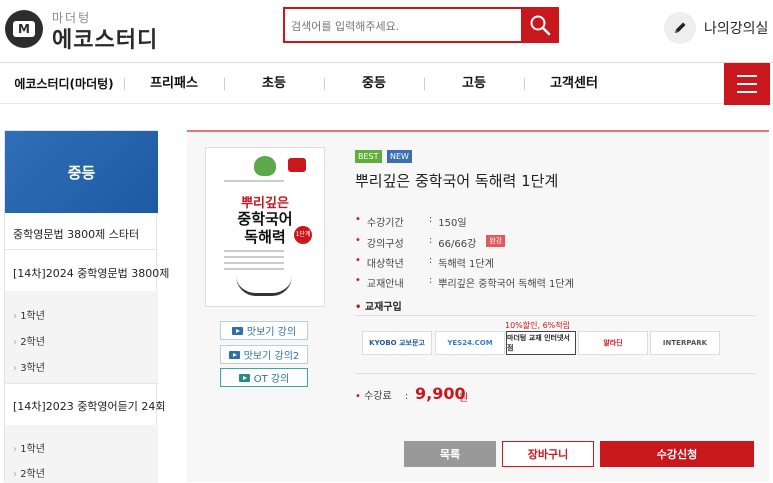 This screenshot has height=483, width=773. I want to click on sidebar-divider, so click(81, 383).